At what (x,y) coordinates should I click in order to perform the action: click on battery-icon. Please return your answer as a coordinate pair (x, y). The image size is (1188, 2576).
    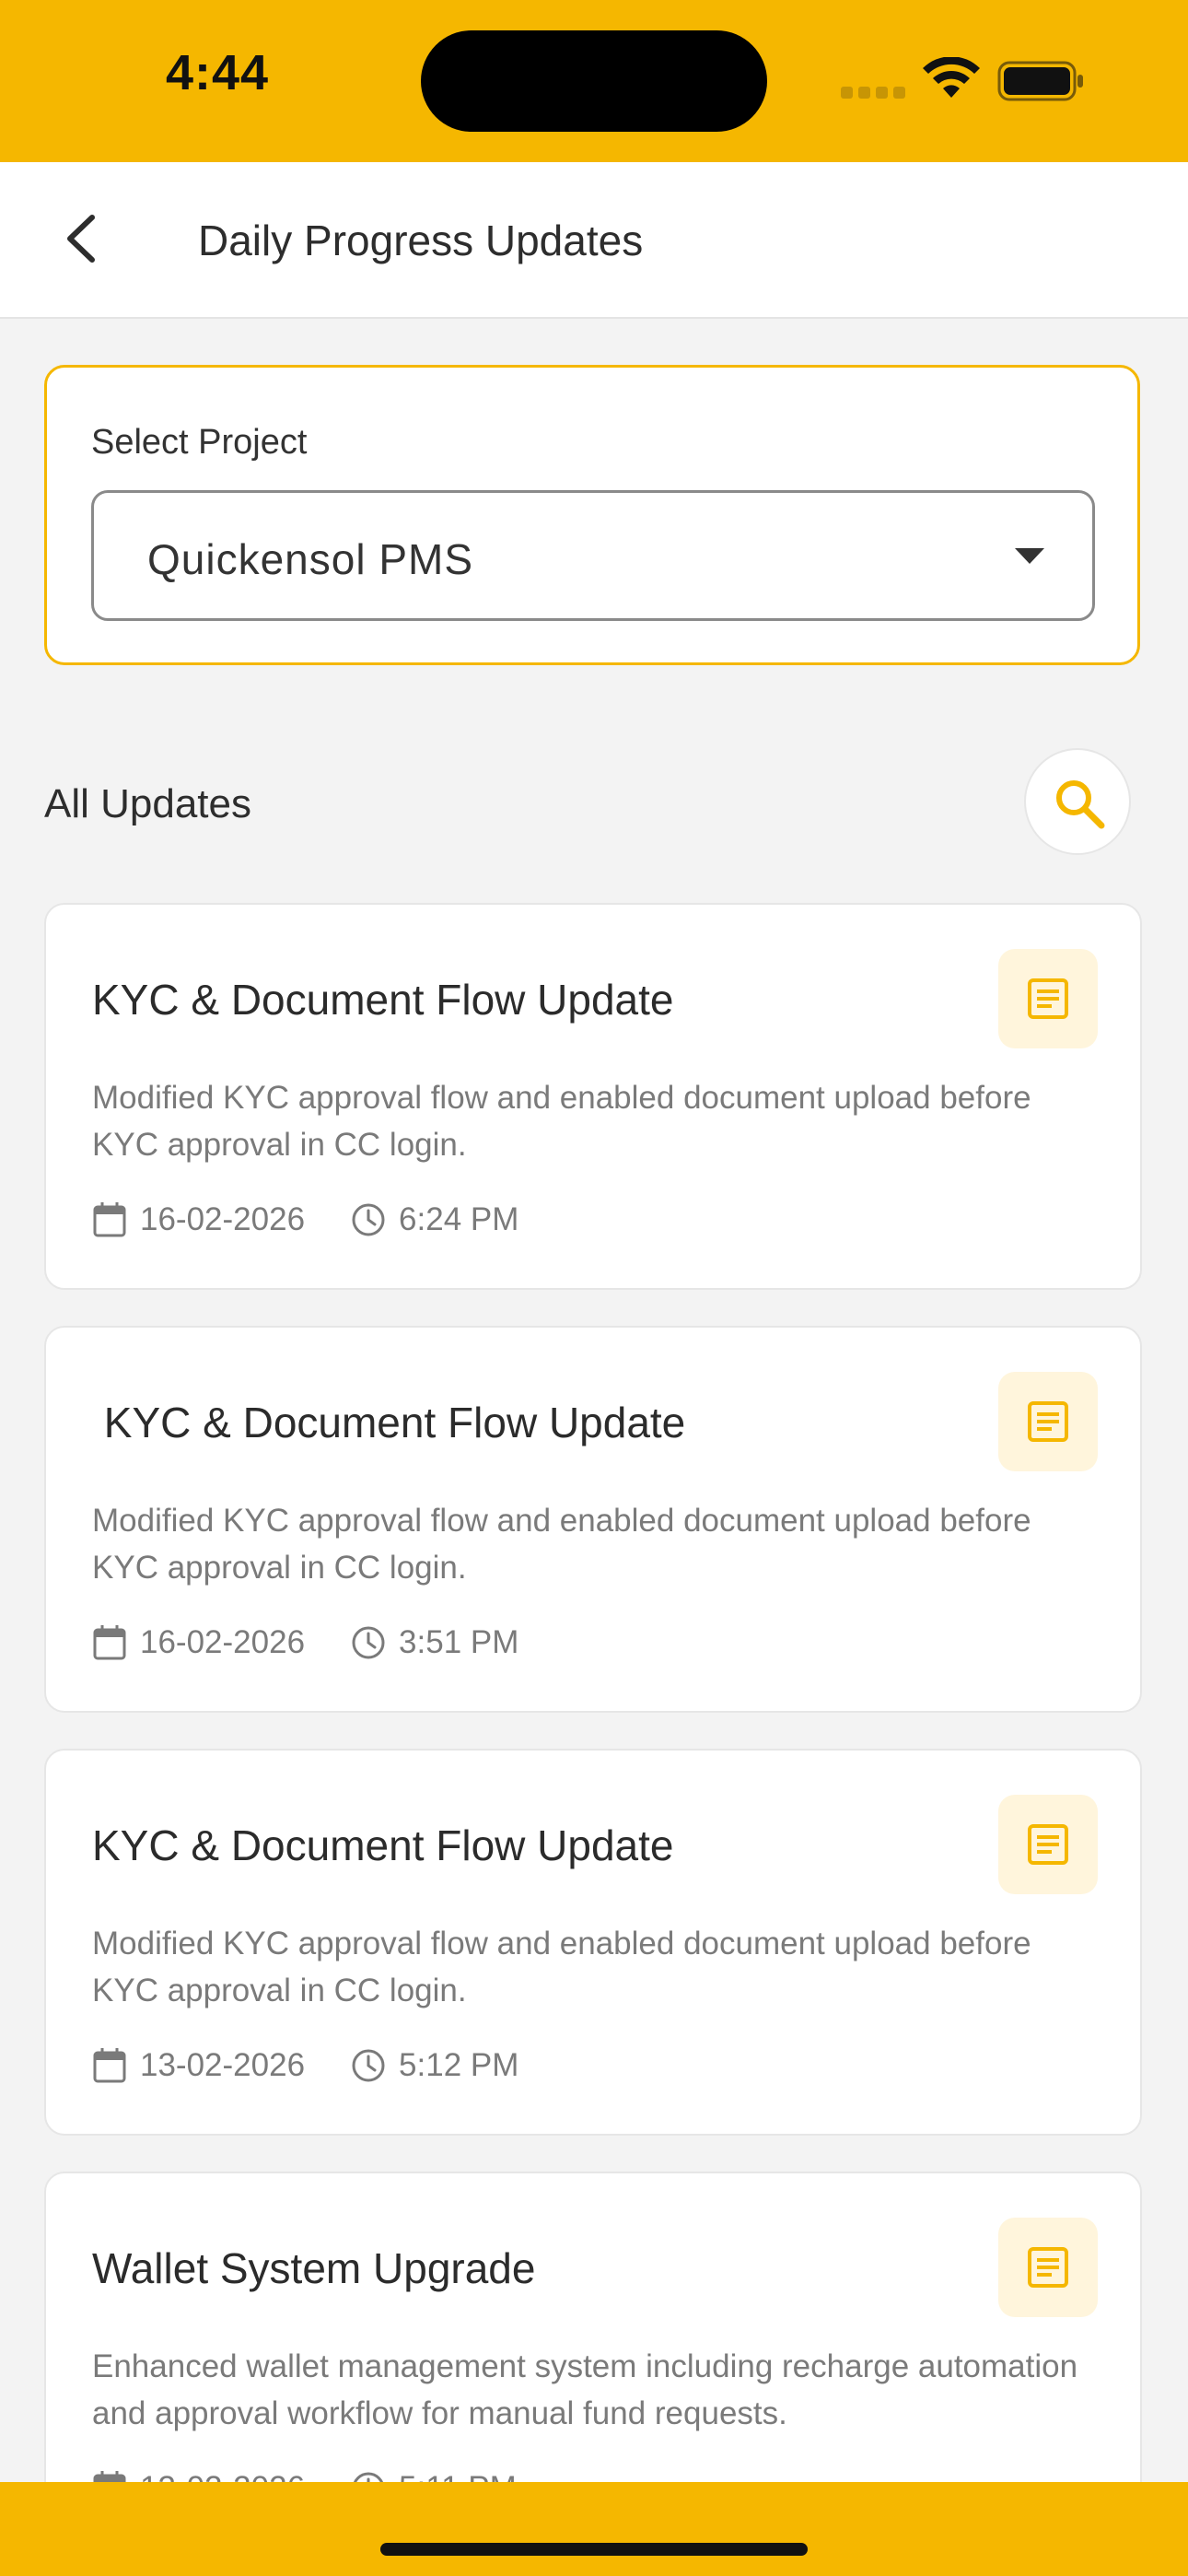
    Looking at the image, I should click on (1040, 81).